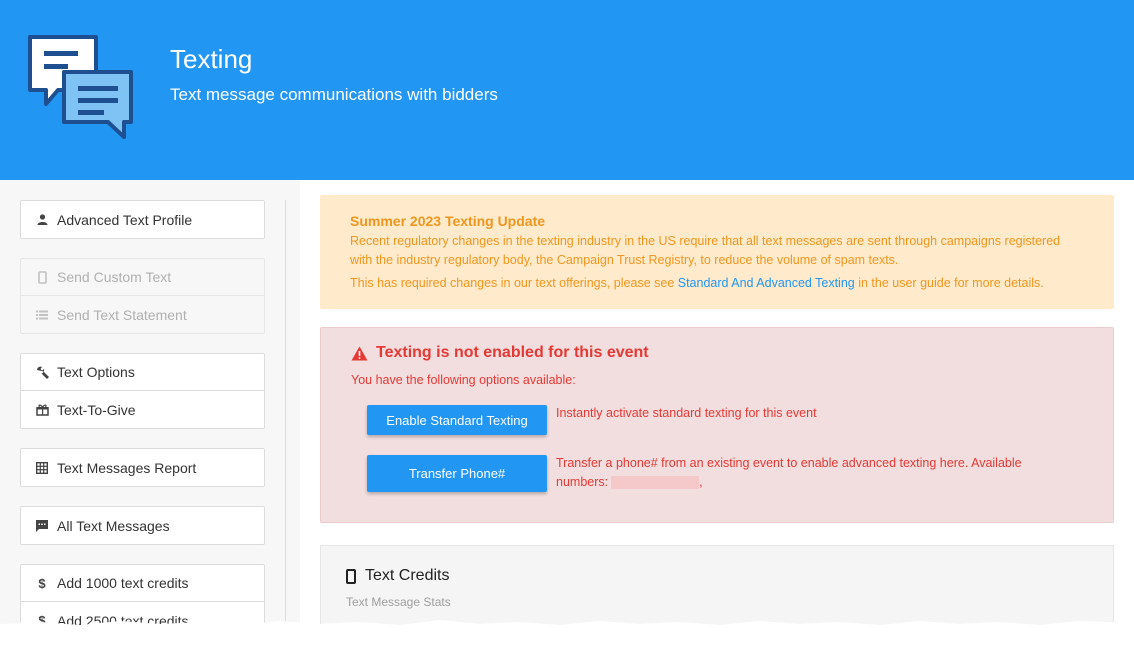 The height and width of the screenshot is (650, 1134). Describe the element at coordinates (114, 277) in the screenshot. I see `sidebar-item-label: Send Custom Text` at that location.